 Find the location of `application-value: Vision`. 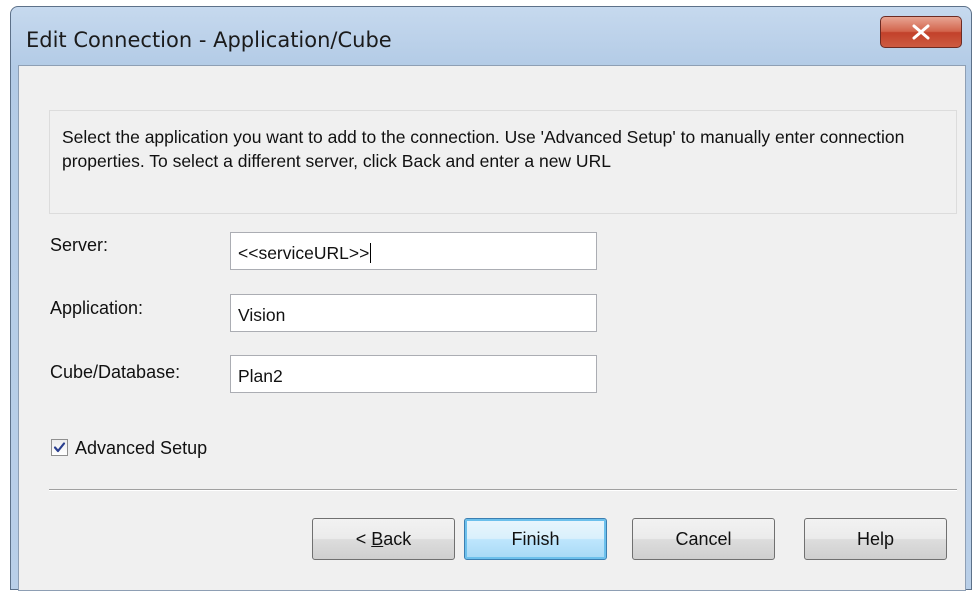

application-value: Vision is located at coordinates (262, 315).